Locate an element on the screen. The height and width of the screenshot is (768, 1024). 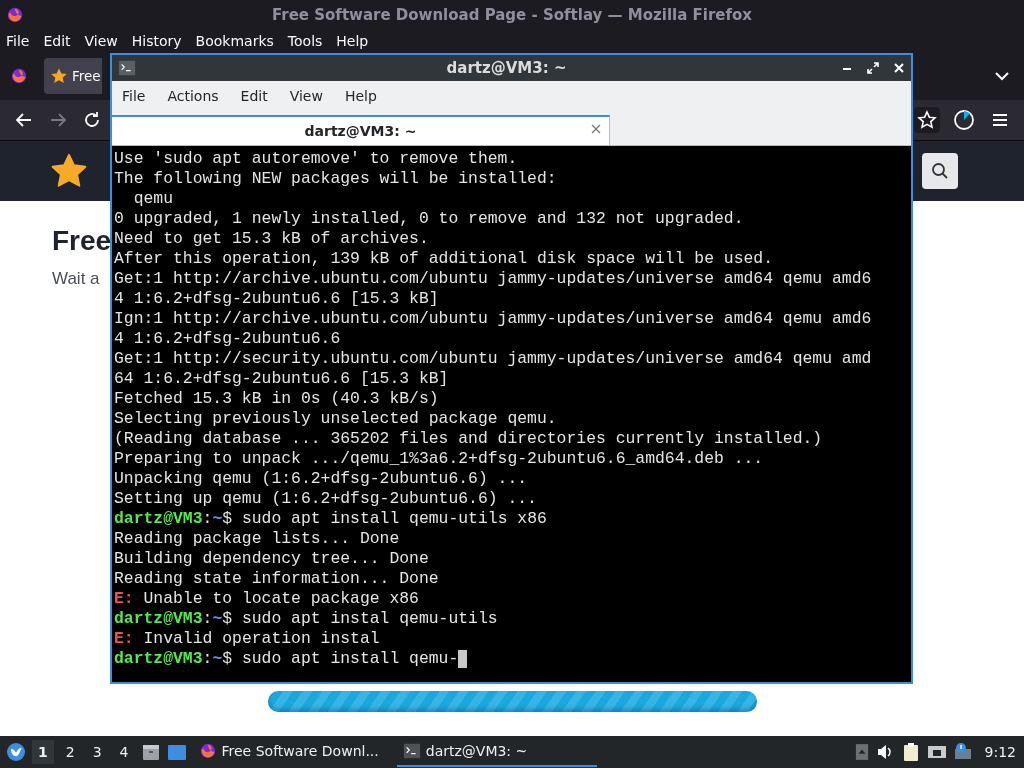
terminal-output-line: Get:1 http://security.ubuntu.com/ubuntu jammy-updates/universe amd64 qemu amd is located at coordinates (493, 359).